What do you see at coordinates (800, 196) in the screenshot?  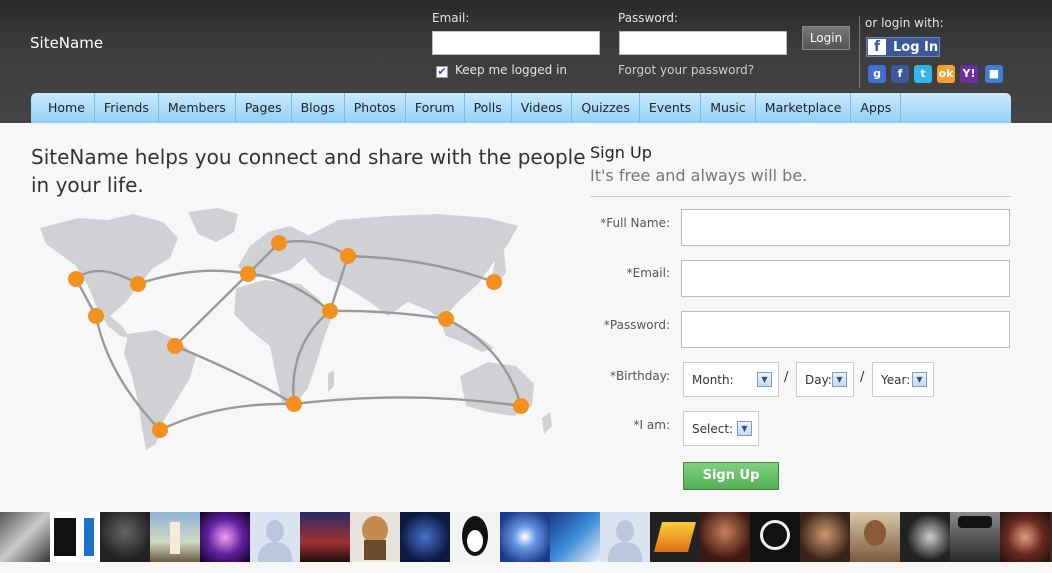 I see `signup-divider` at bounding box center [800, 196].